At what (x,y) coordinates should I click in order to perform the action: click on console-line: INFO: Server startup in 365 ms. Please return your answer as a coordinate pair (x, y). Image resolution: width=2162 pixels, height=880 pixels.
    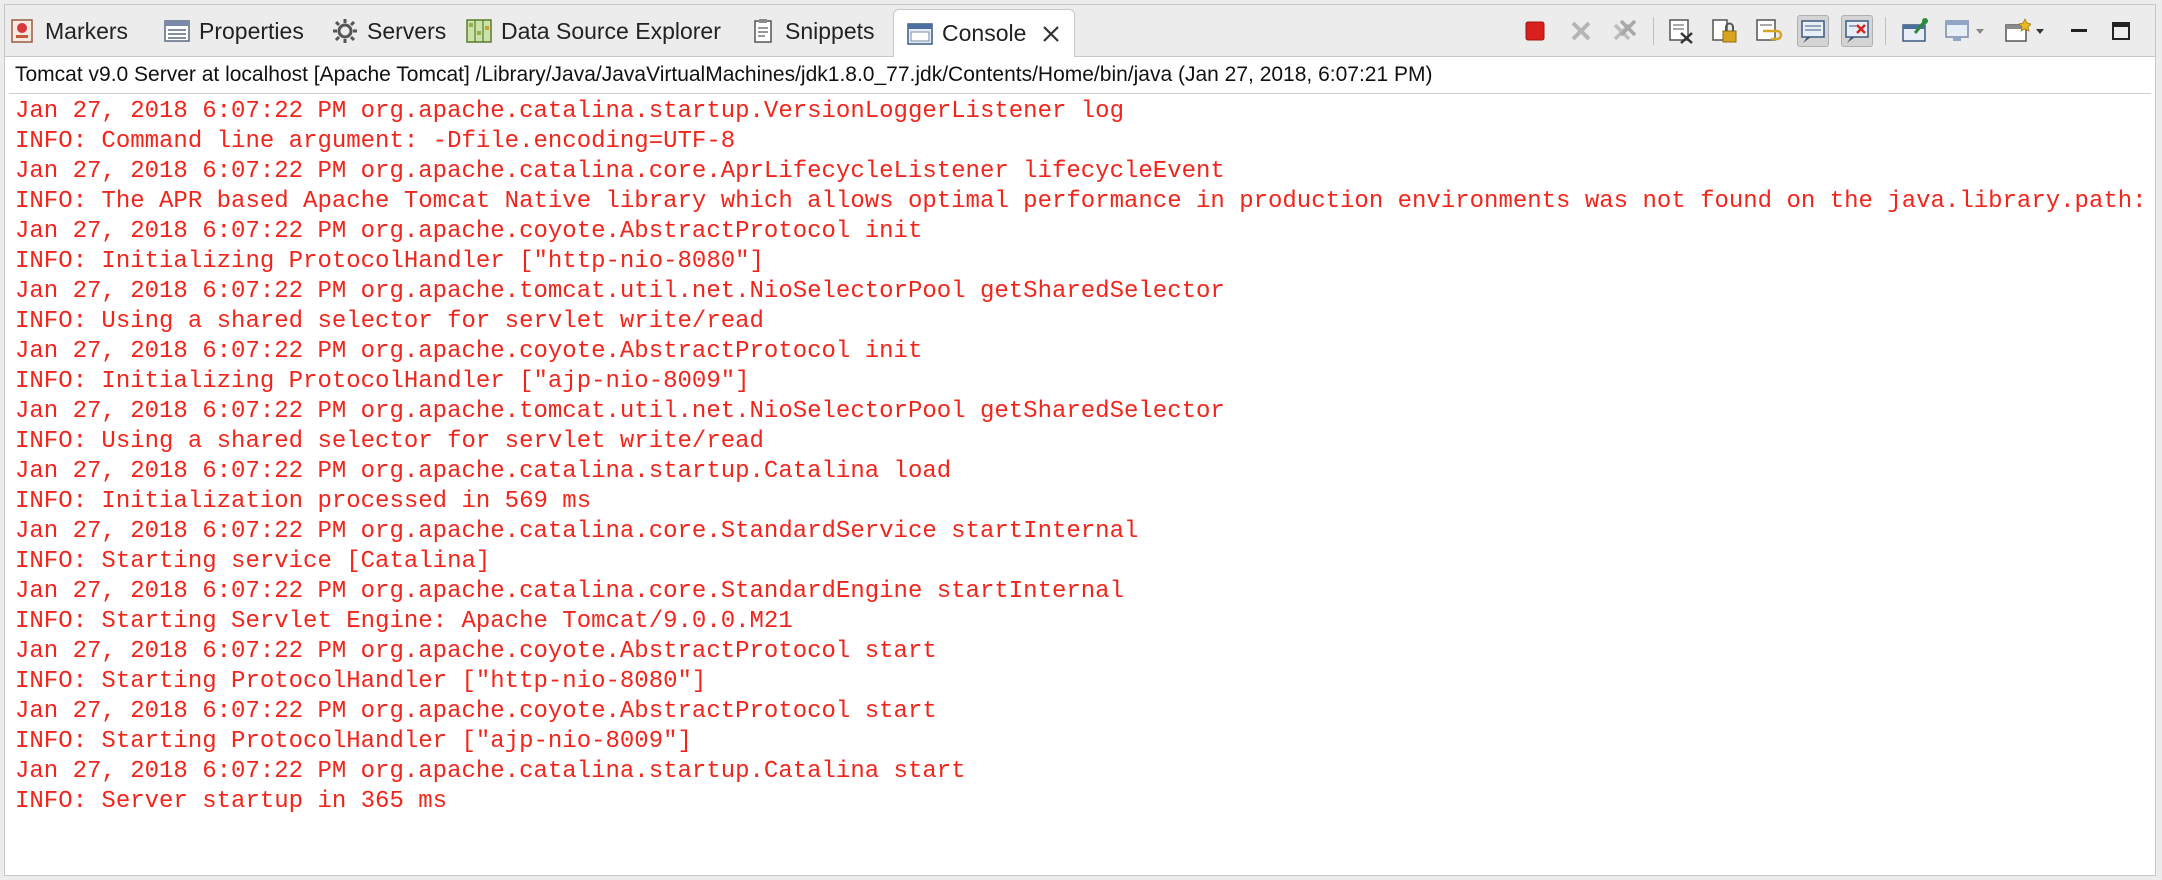
    Looking at the image, I should click on (231, 801).